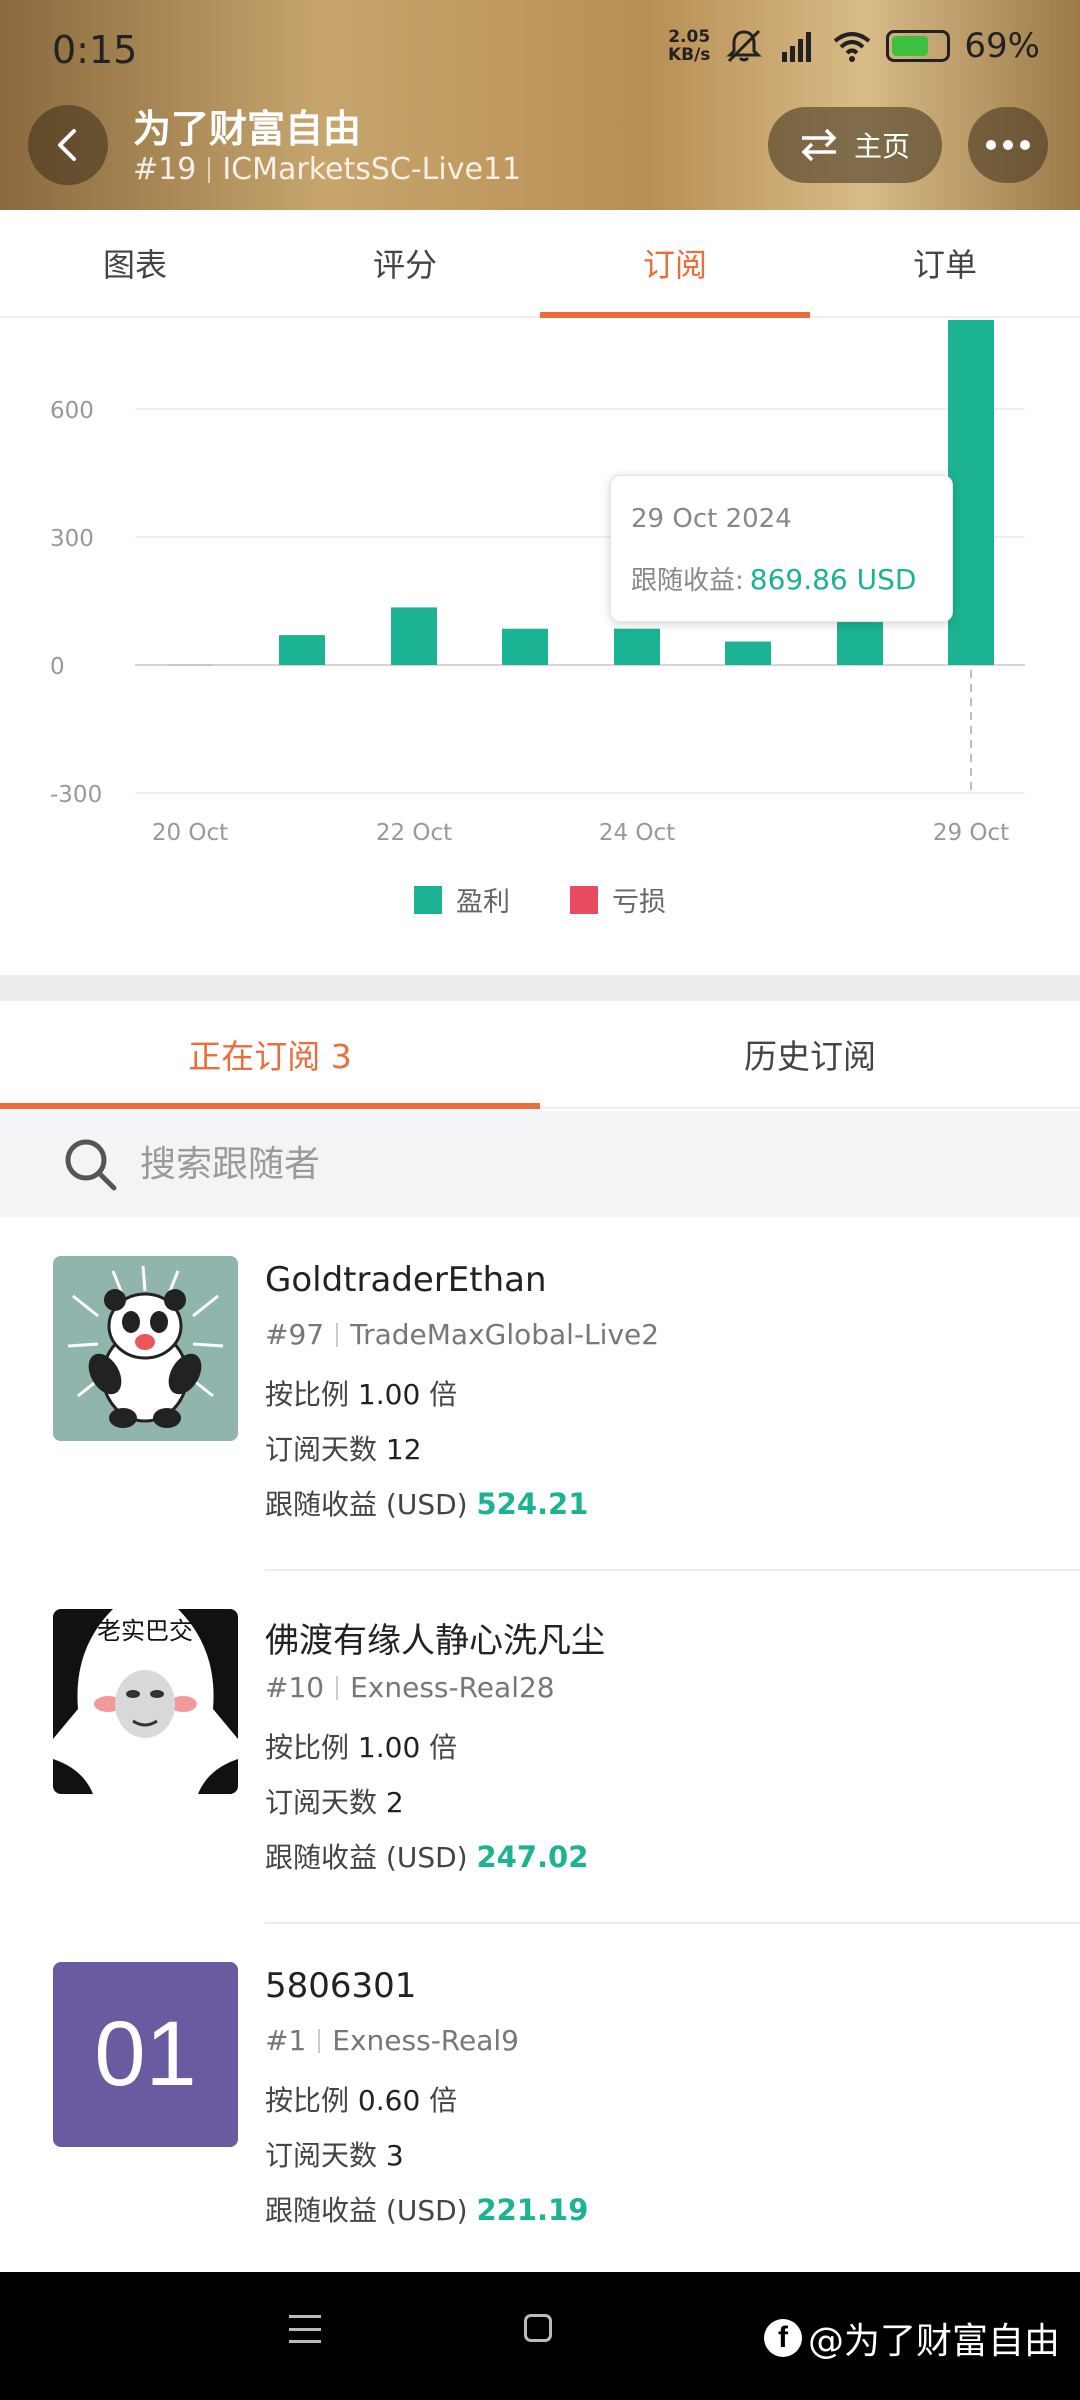  I want to click on back-button, so click(68, 145).